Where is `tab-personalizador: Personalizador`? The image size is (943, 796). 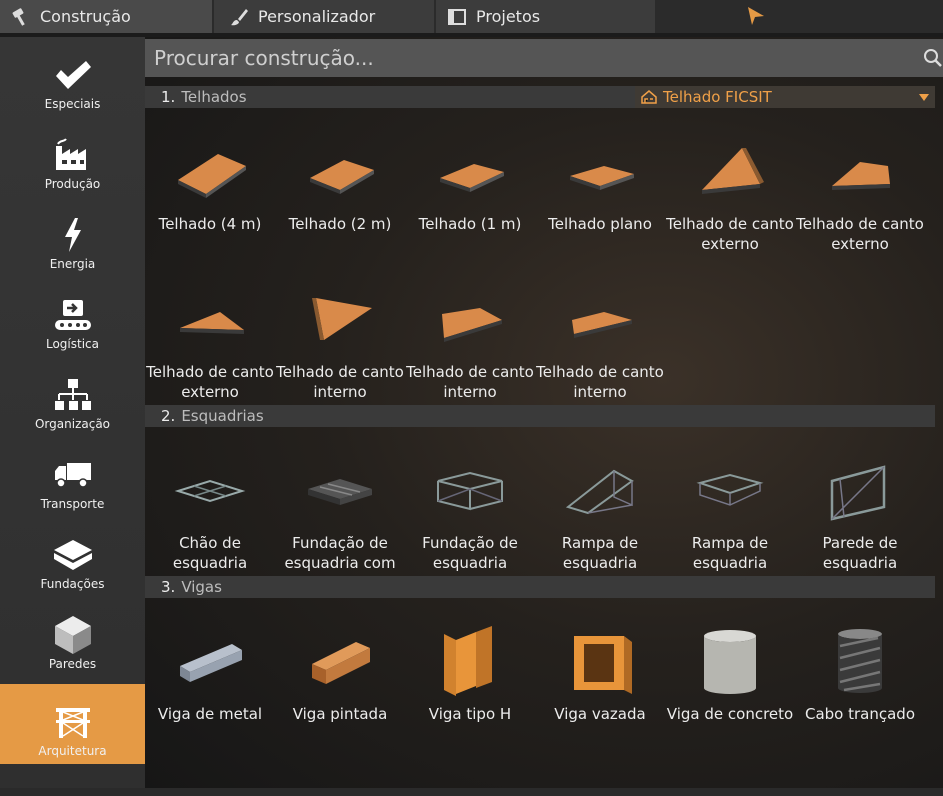
tab-personalizador: Personalizador is located at coordinates (324, 16).